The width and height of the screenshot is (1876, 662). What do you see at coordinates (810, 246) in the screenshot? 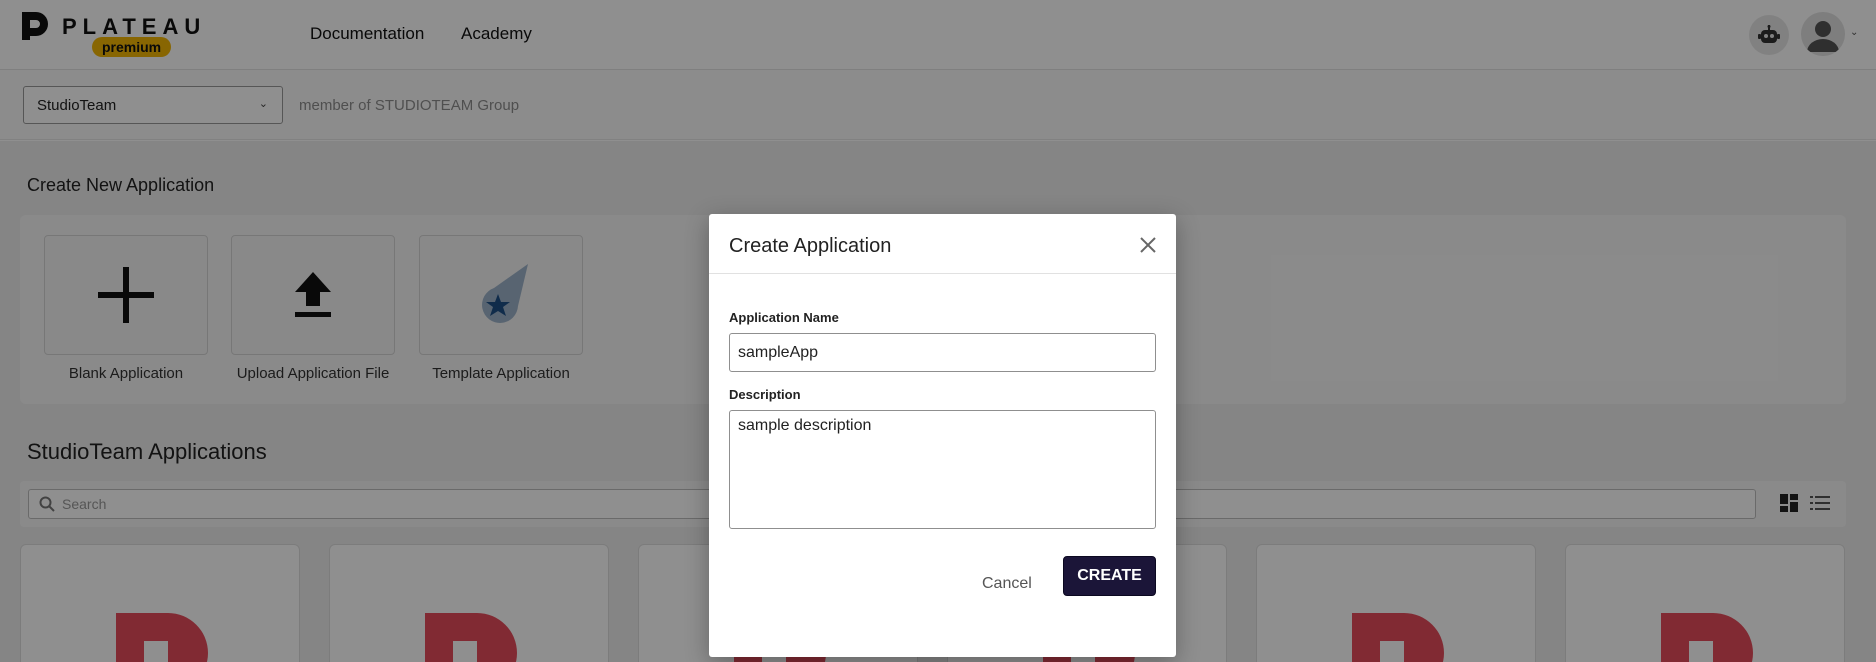
I see `dialog-title: Create Application` at bounding box center [810, 246].